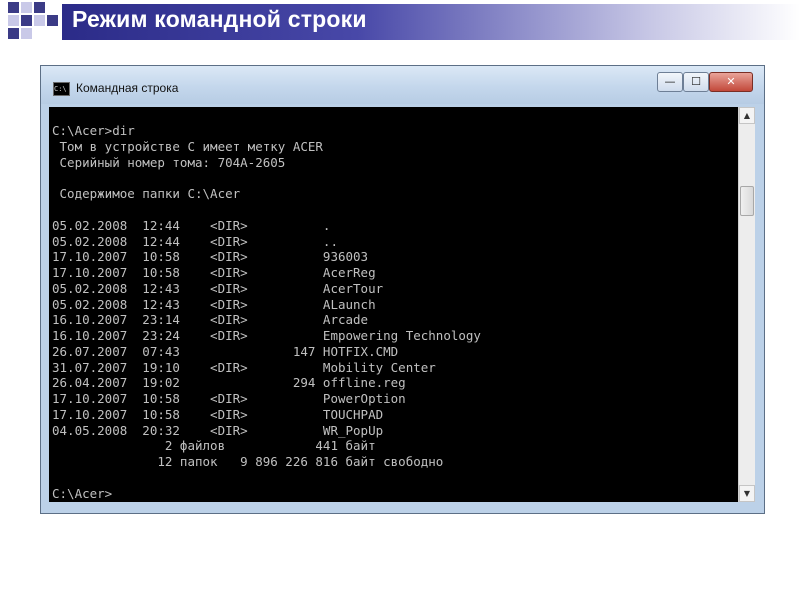 This screenshot has width=800, height=600. What do you see at coordinates (248, 461) in the screenshot?
I see `console-line: 12 папок 9 896 226 816 байт свободно` at bounding box center [248, 461].